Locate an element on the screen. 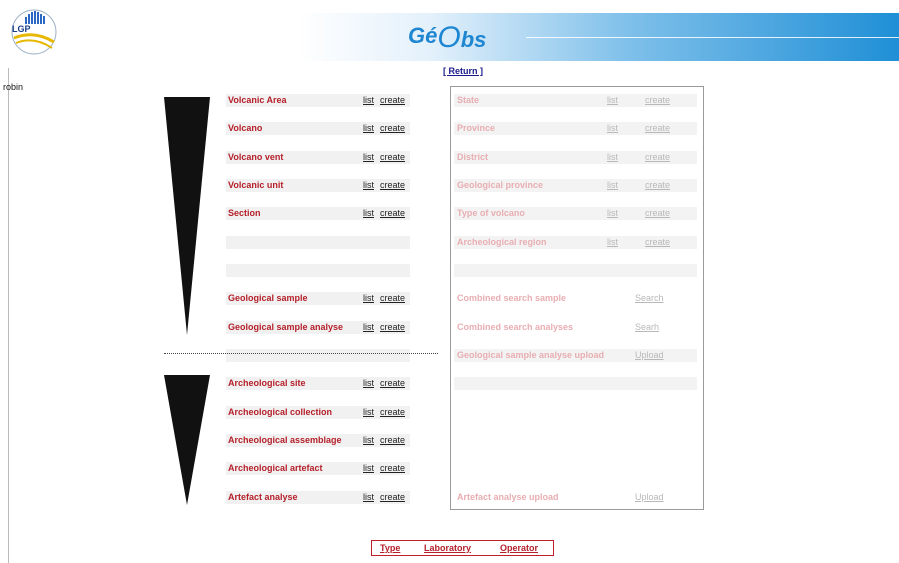 The height and width of the screenshot is (563, 899). row-label: Artefact analyse upload is located at coordinates (508, 497).